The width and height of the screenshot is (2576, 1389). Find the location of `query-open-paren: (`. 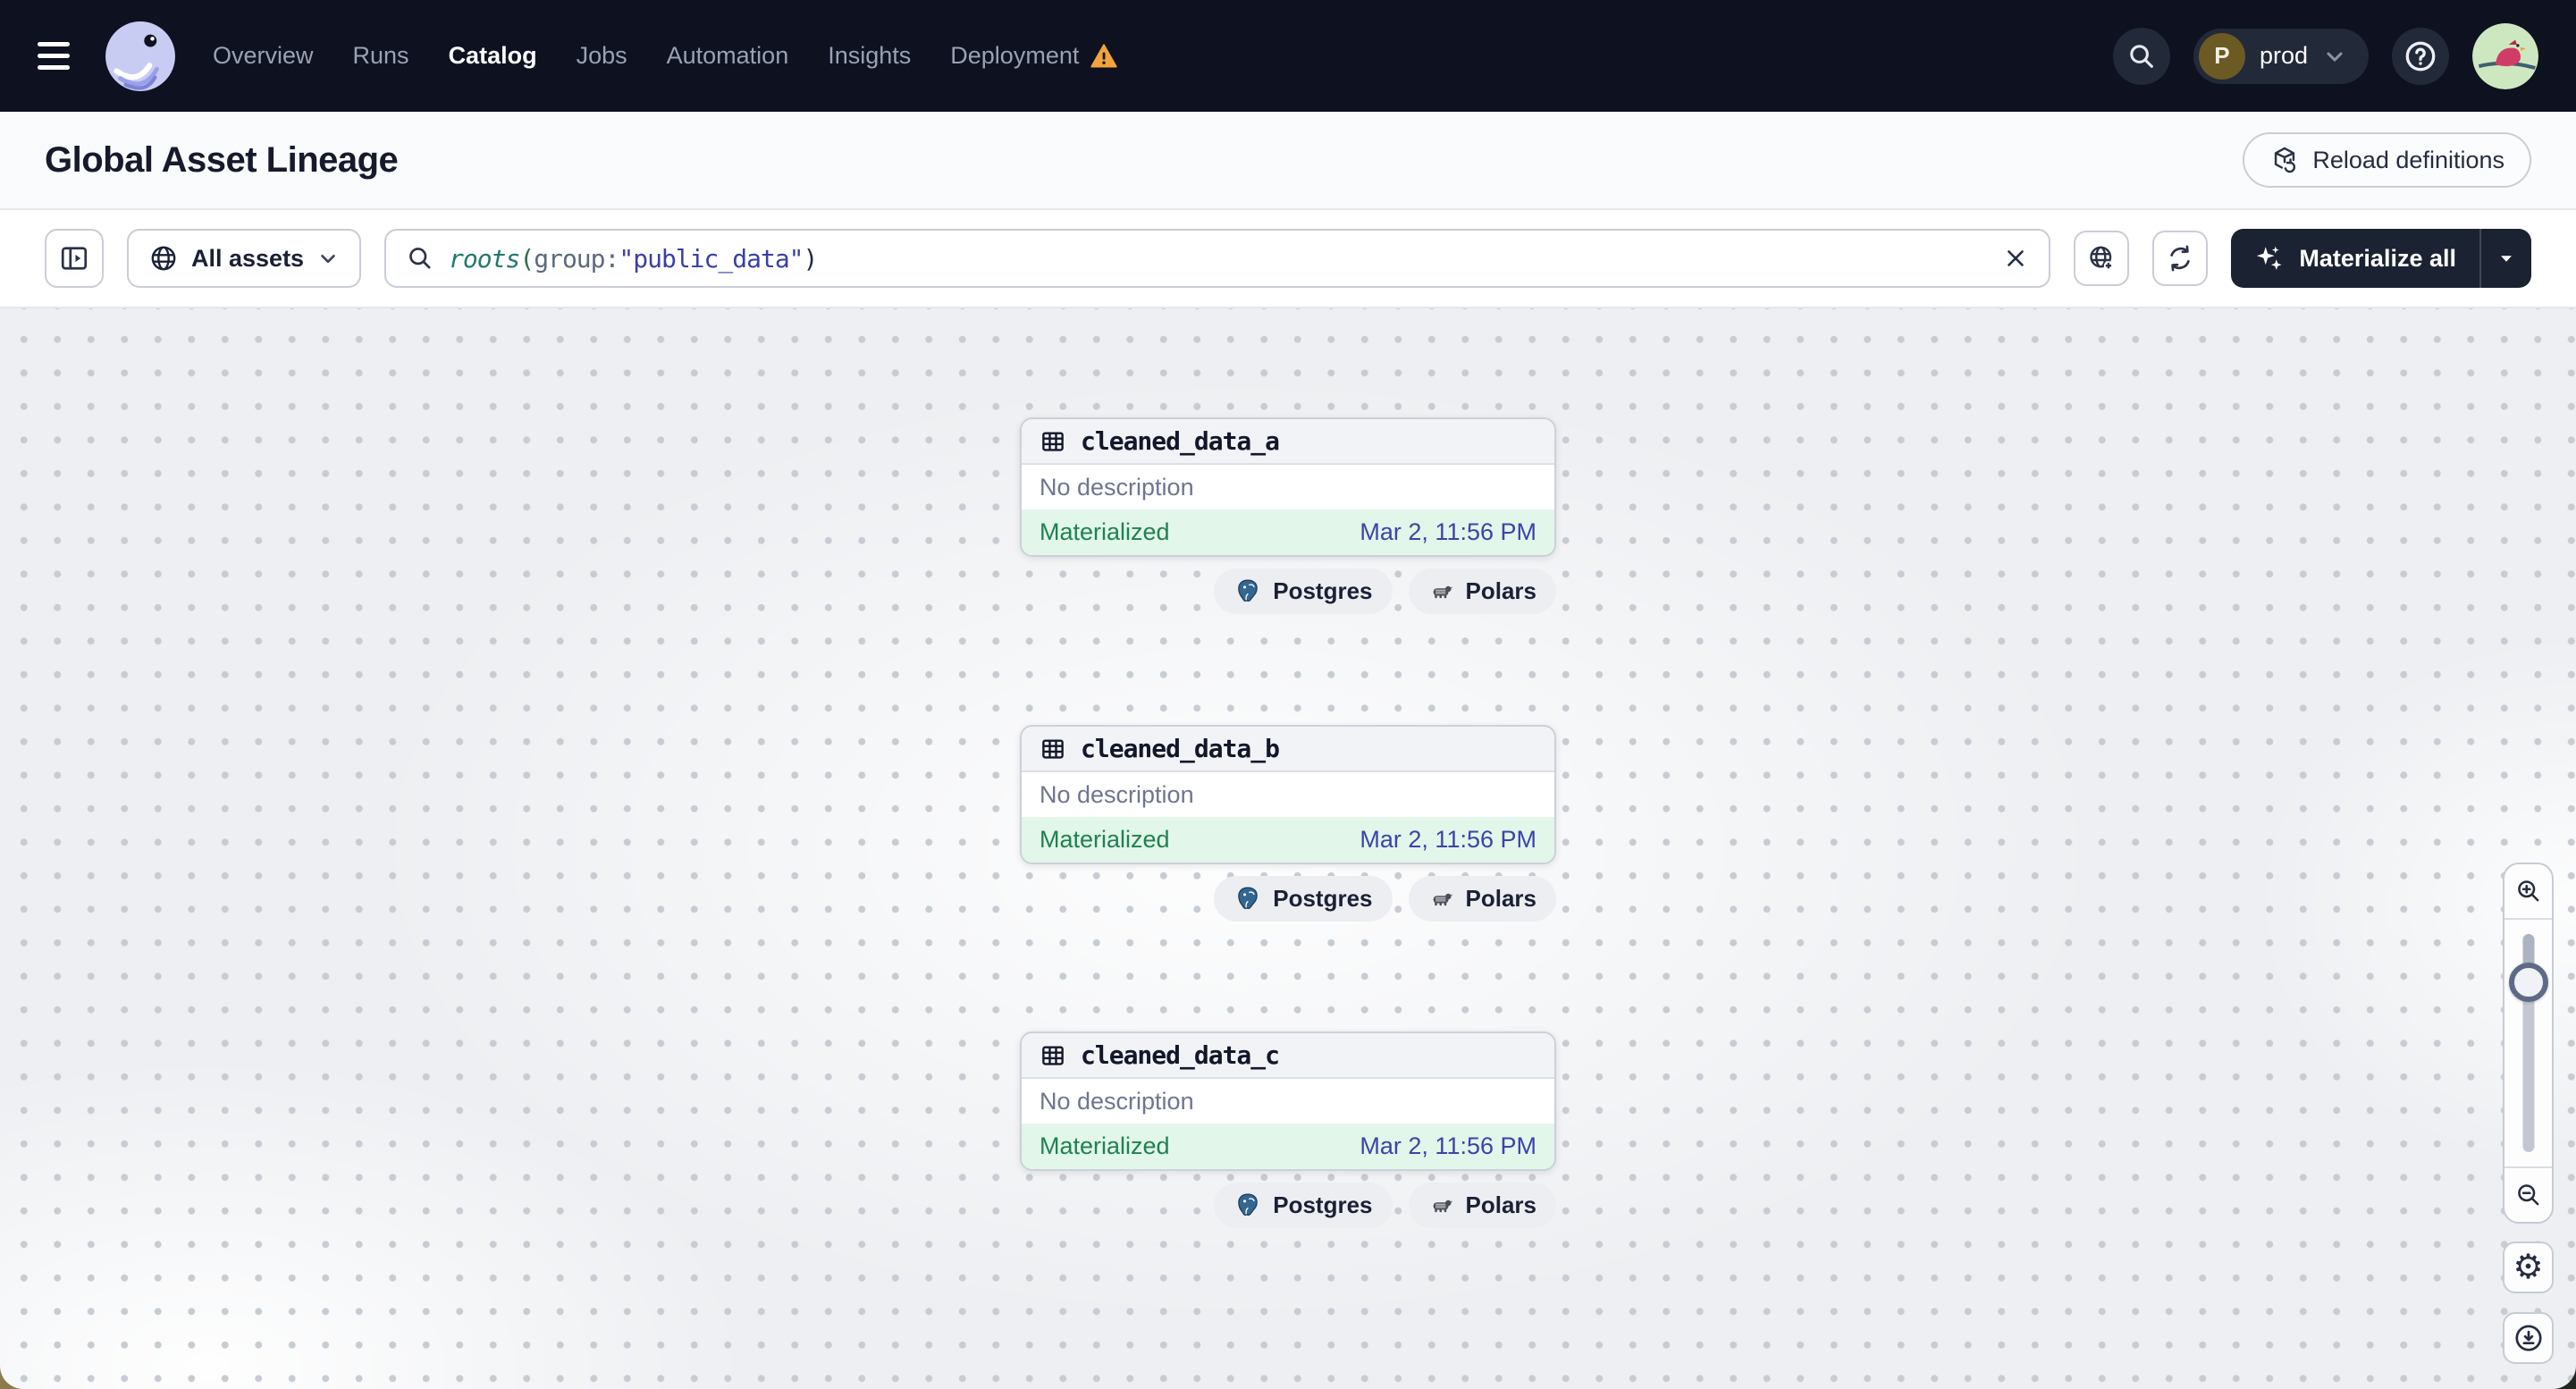

query-open-paren: ( is located at coordinates (527, 258).